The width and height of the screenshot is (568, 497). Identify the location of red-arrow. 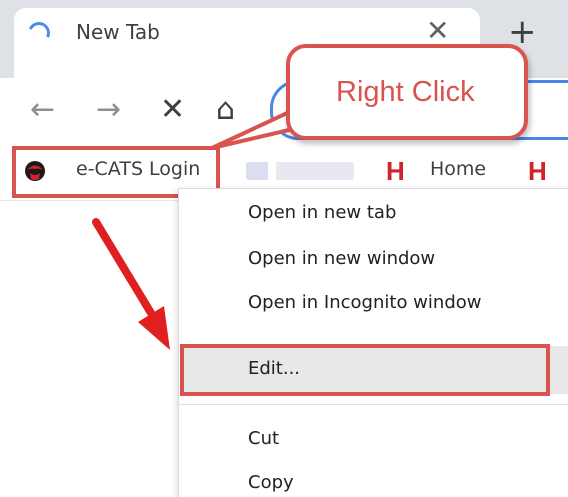
(131, 284).